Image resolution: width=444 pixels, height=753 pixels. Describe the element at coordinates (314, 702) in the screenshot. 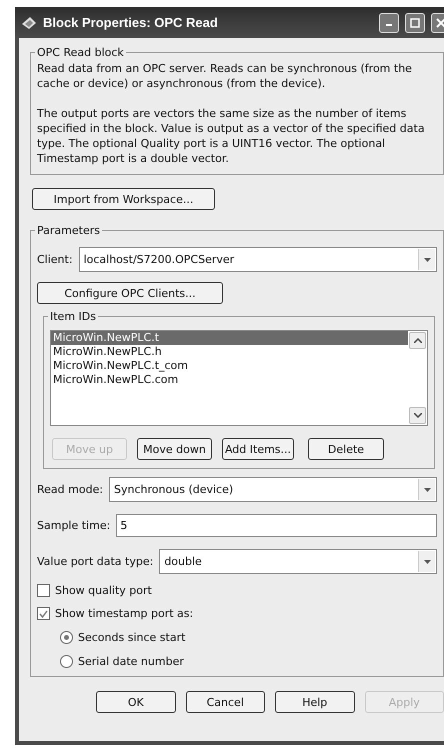

I see `dialog-button: Help` at that location.